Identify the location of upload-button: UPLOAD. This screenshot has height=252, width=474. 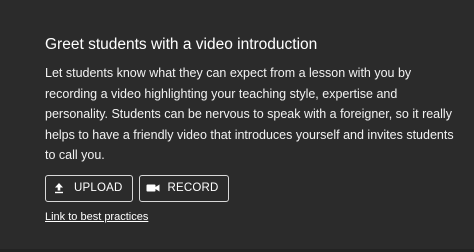
(89, 188).